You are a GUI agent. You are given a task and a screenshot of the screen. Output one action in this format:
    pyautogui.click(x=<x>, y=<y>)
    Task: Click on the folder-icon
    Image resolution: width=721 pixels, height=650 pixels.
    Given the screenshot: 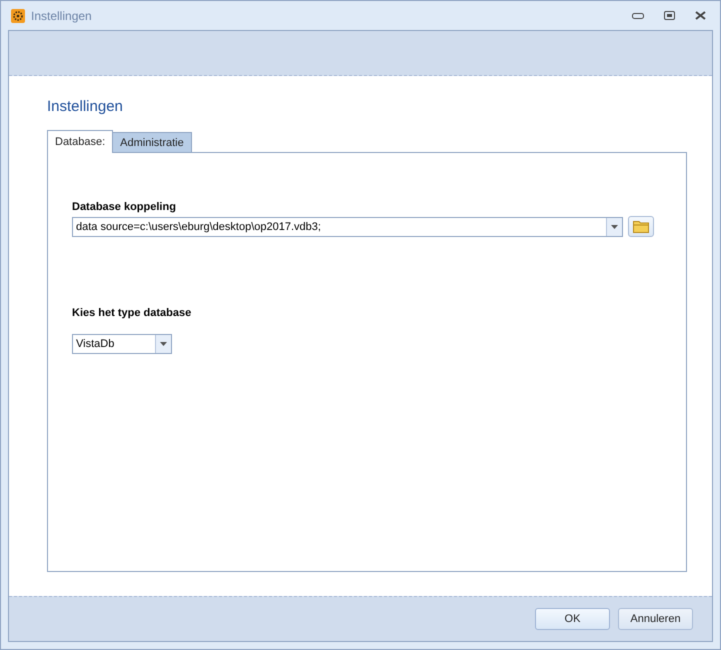 What is the action you would take?
    pyautogui.click(x=641, y=226)
    